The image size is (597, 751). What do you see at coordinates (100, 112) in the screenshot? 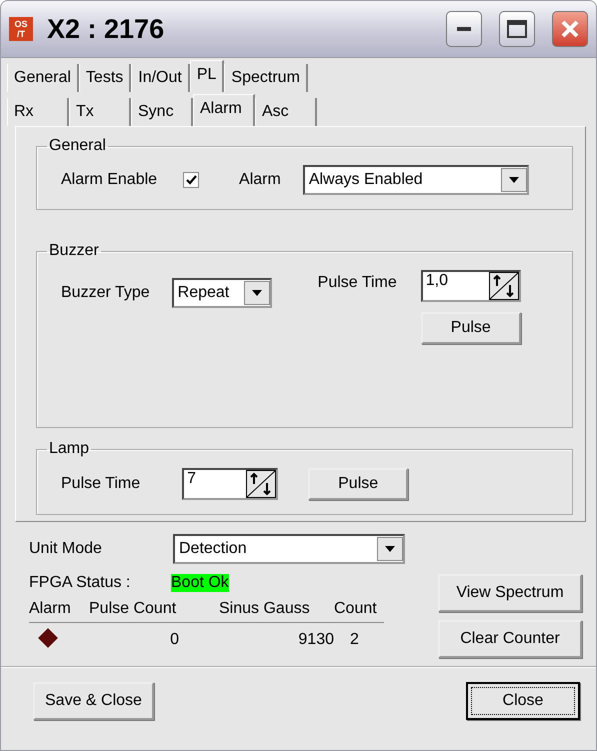
I see `tab: Tx` at bounding box center [100, 112].